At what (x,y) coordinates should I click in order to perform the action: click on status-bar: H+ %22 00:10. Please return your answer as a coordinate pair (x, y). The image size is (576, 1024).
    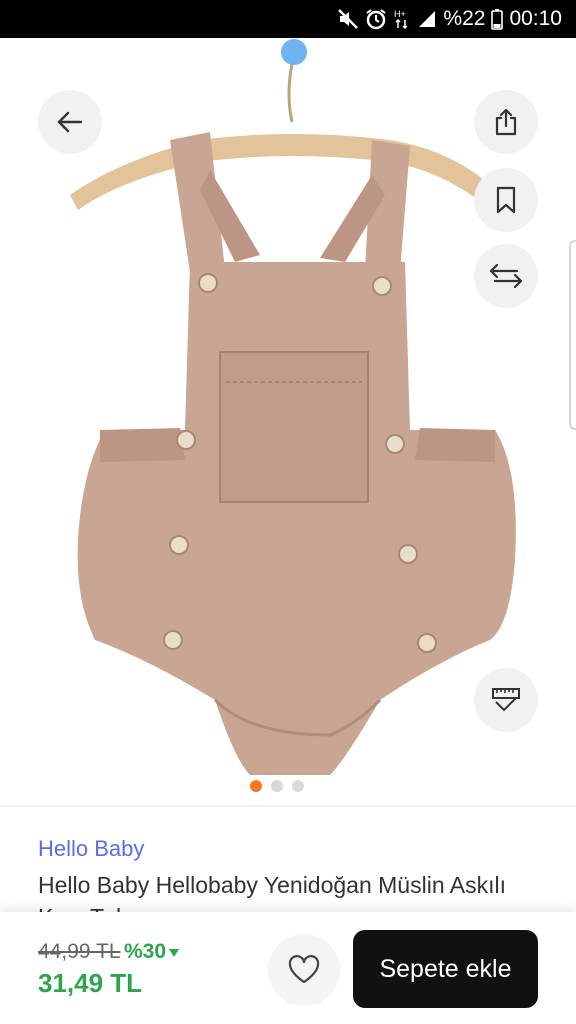
    Looking at the image, I should click on (288, 19).